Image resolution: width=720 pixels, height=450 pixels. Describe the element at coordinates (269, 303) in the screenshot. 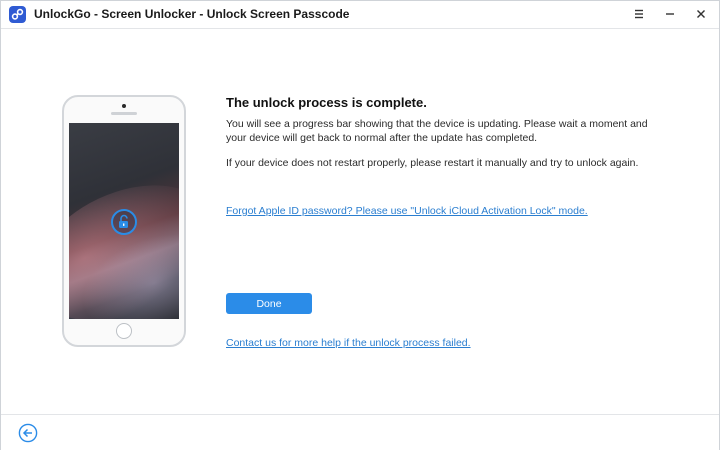

I see `done-button: Done` at that location.